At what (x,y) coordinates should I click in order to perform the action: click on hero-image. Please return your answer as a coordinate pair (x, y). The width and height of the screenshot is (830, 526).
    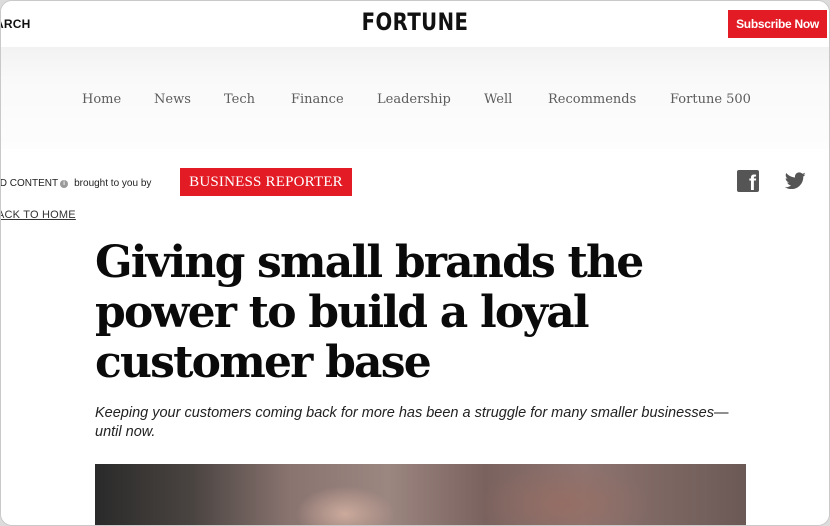
    Looking at the image, I should click on (420, 494).